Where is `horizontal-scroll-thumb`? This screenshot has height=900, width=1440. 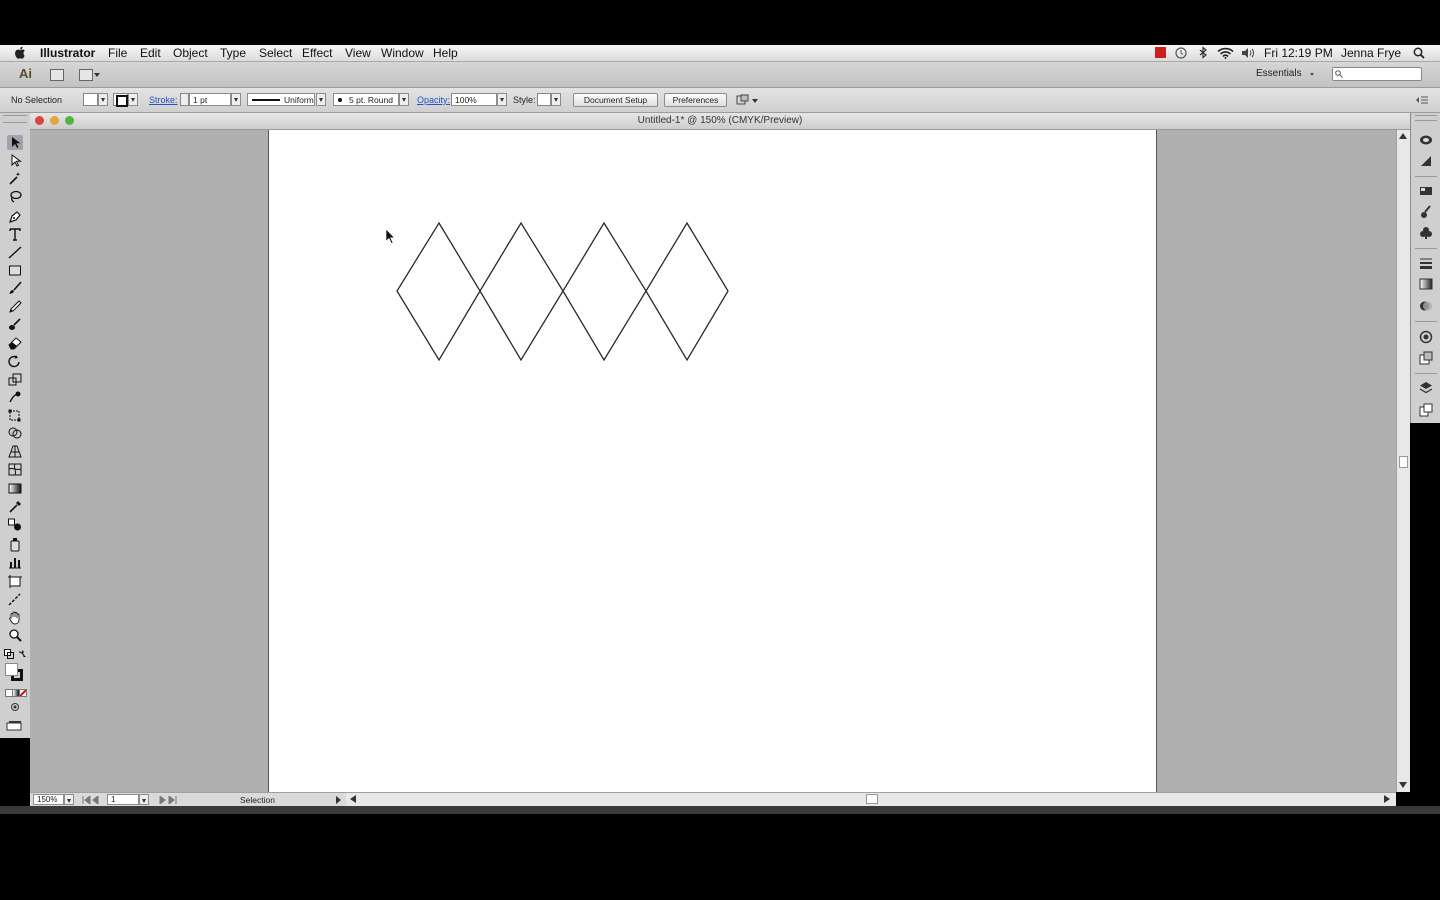 horizontal-scroll-thumb is located at coordinates (872, 799).